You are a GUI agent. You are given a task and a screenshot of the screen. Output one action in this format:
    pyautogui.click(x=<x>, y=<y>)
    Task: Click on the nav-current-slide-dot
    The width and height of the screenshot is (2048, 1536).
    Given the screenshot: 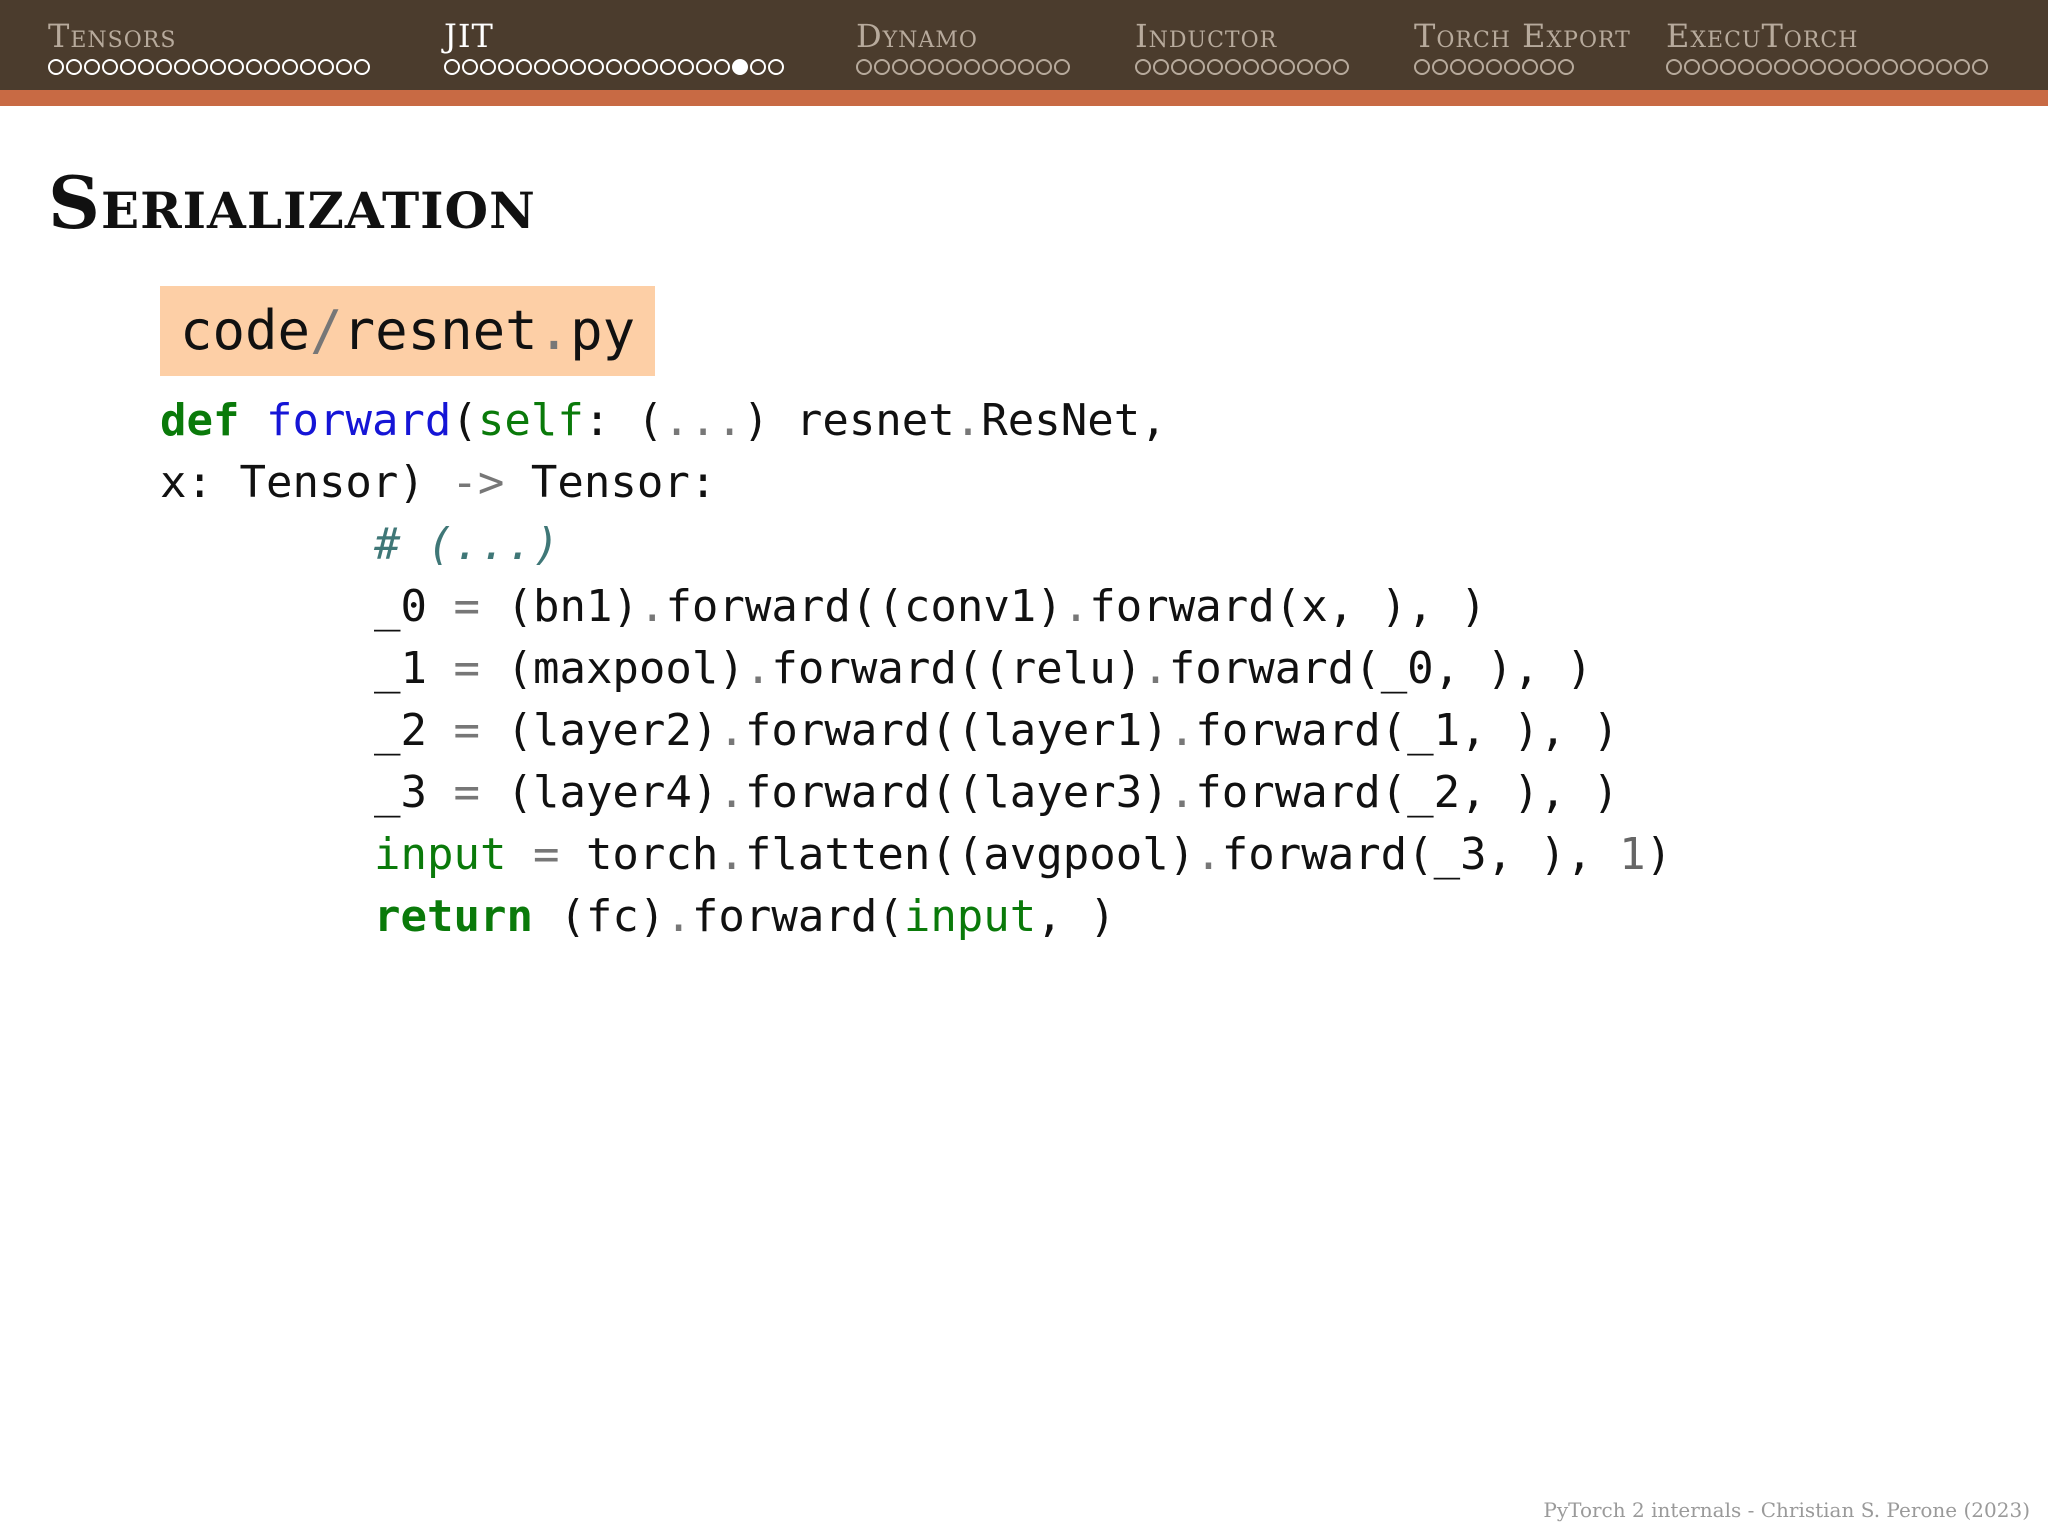 What is the action you would take?
    pyautogui.click(x=740, y=67)
    